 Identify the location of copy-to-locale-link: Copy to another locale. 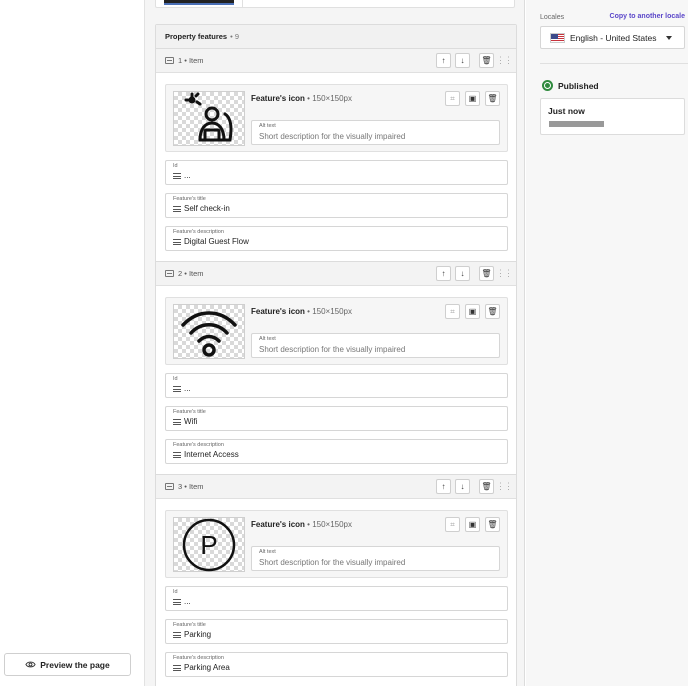
(647, 16).